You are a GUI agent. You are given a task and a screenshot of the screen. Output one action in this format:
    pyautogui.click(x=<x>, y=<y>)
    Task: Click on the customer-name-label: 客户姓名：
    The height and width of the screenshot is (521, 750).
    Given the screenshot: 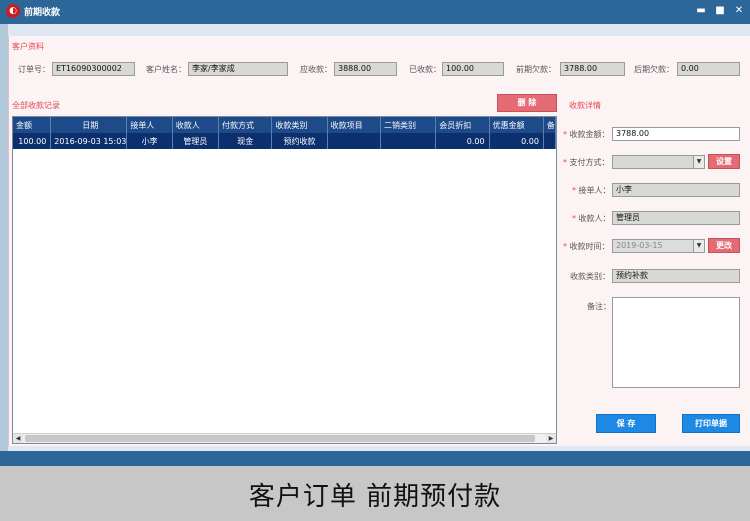 What is the action you would take?
    pyautogui.click(x=166, y=69)
    